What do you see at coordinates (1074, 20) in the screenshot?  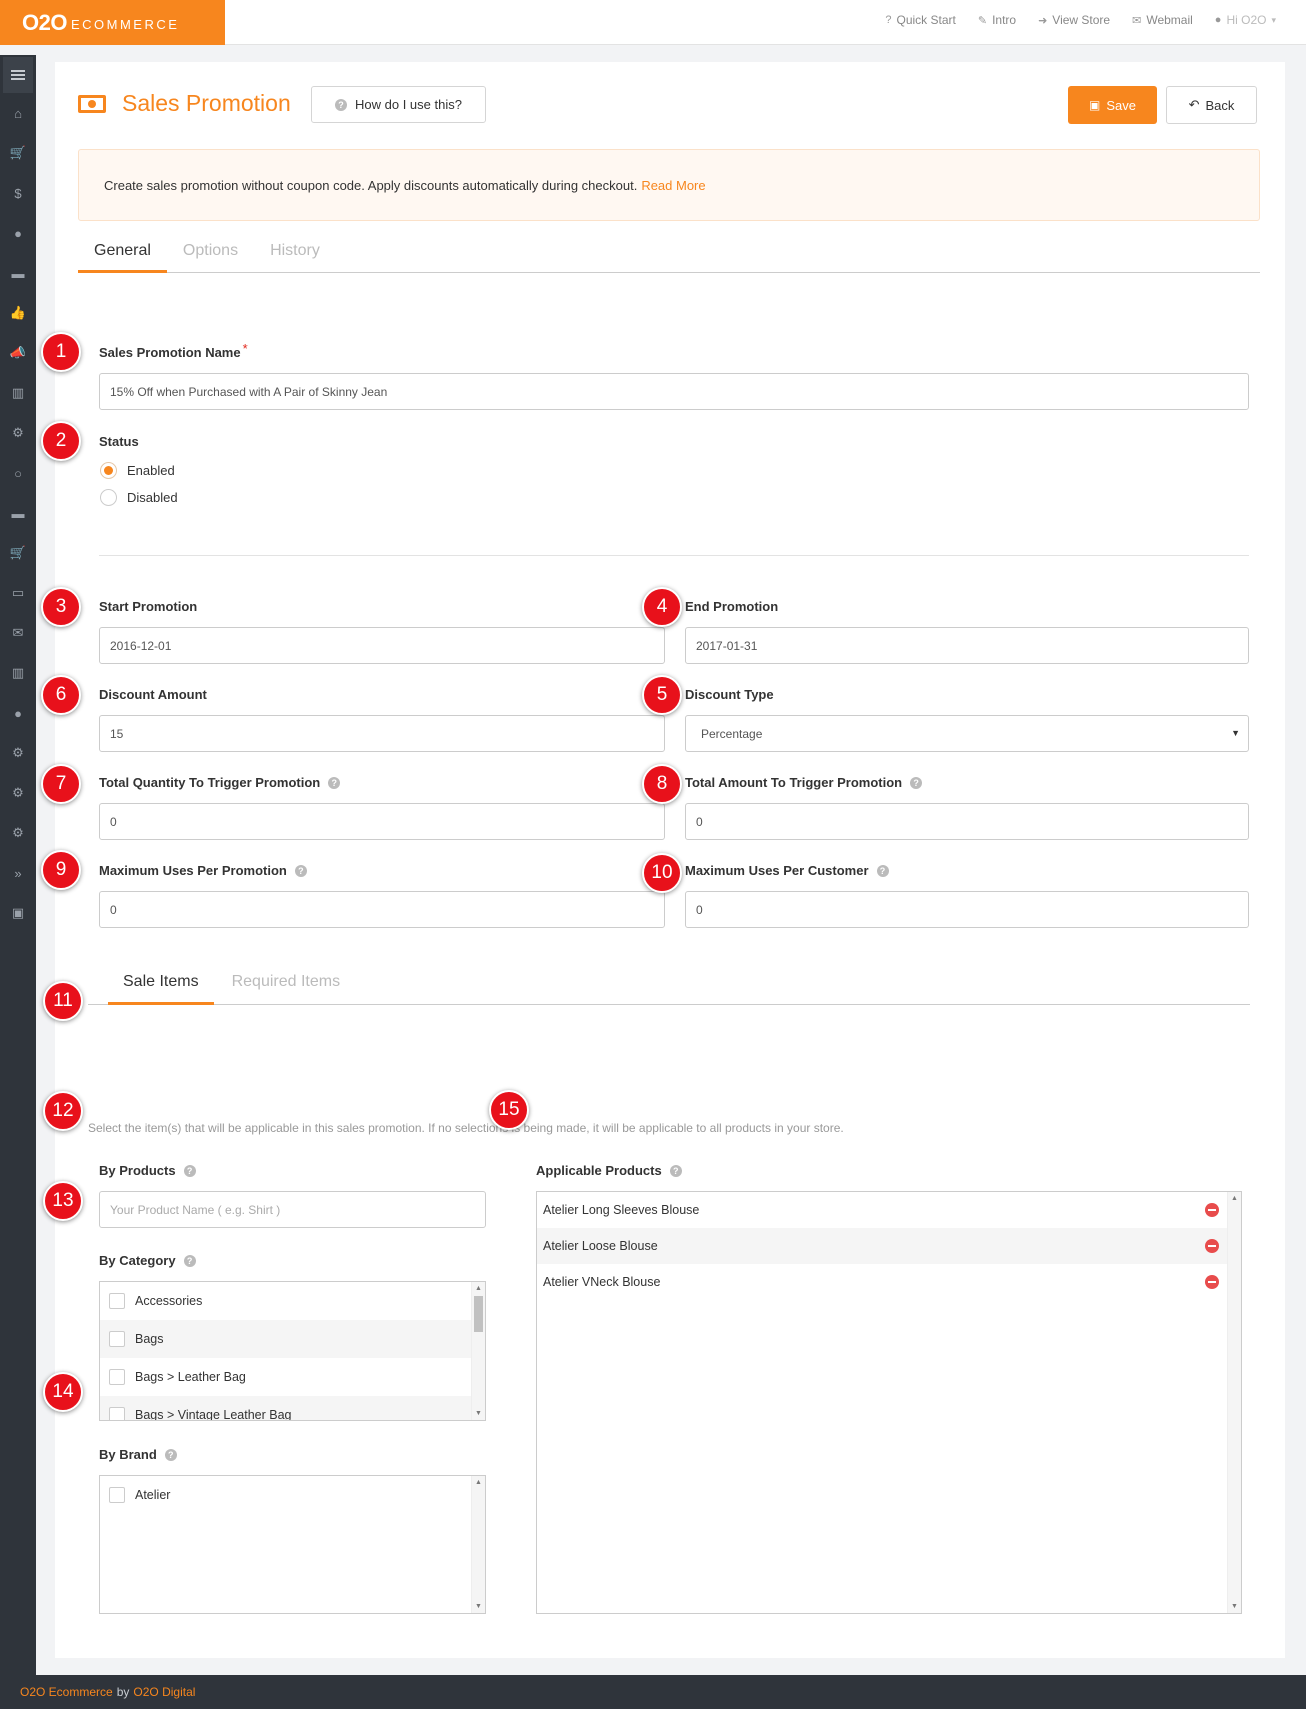 I see `view-store-link: ➜ View Store` at bounding box center [1074, 20].